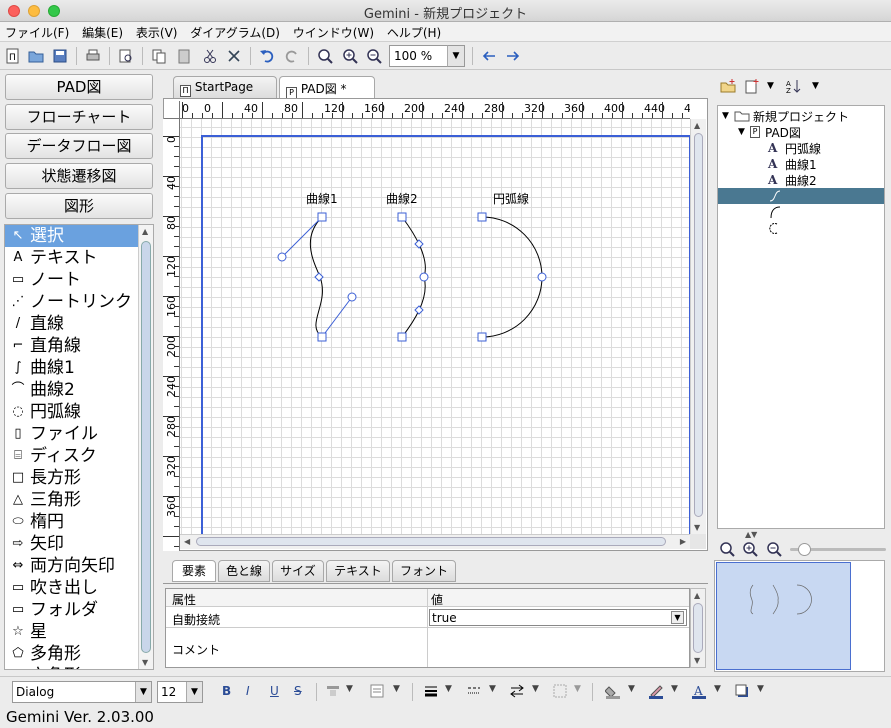  Describe the element at coordinates (801, 148) in the screenshot. I see `tree-item-arc: A 円弧線` at that location.